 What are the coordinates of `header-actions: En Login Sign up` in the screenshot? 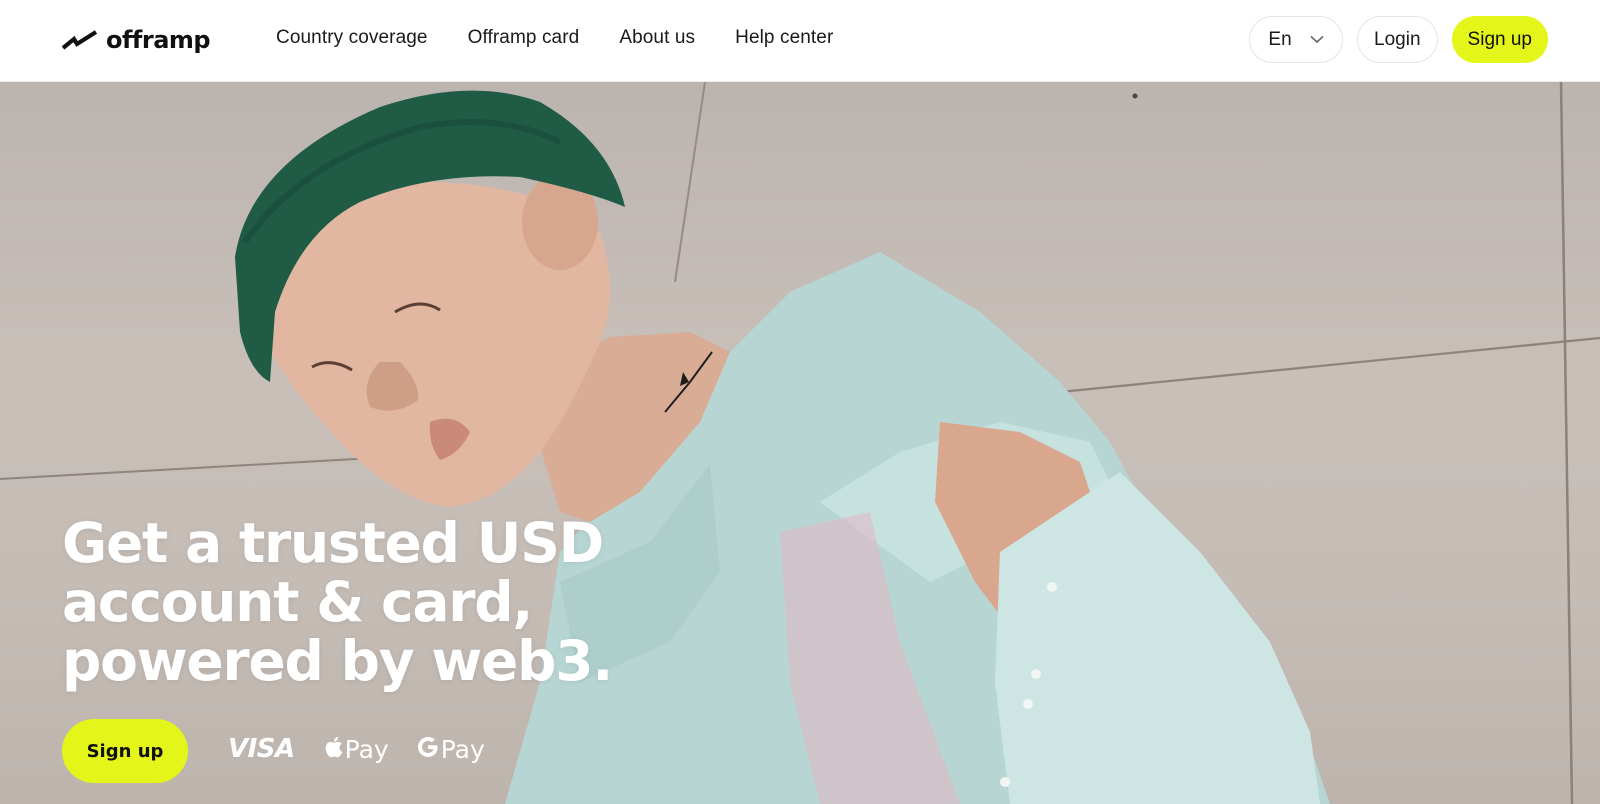 It's located at (1398, 39).